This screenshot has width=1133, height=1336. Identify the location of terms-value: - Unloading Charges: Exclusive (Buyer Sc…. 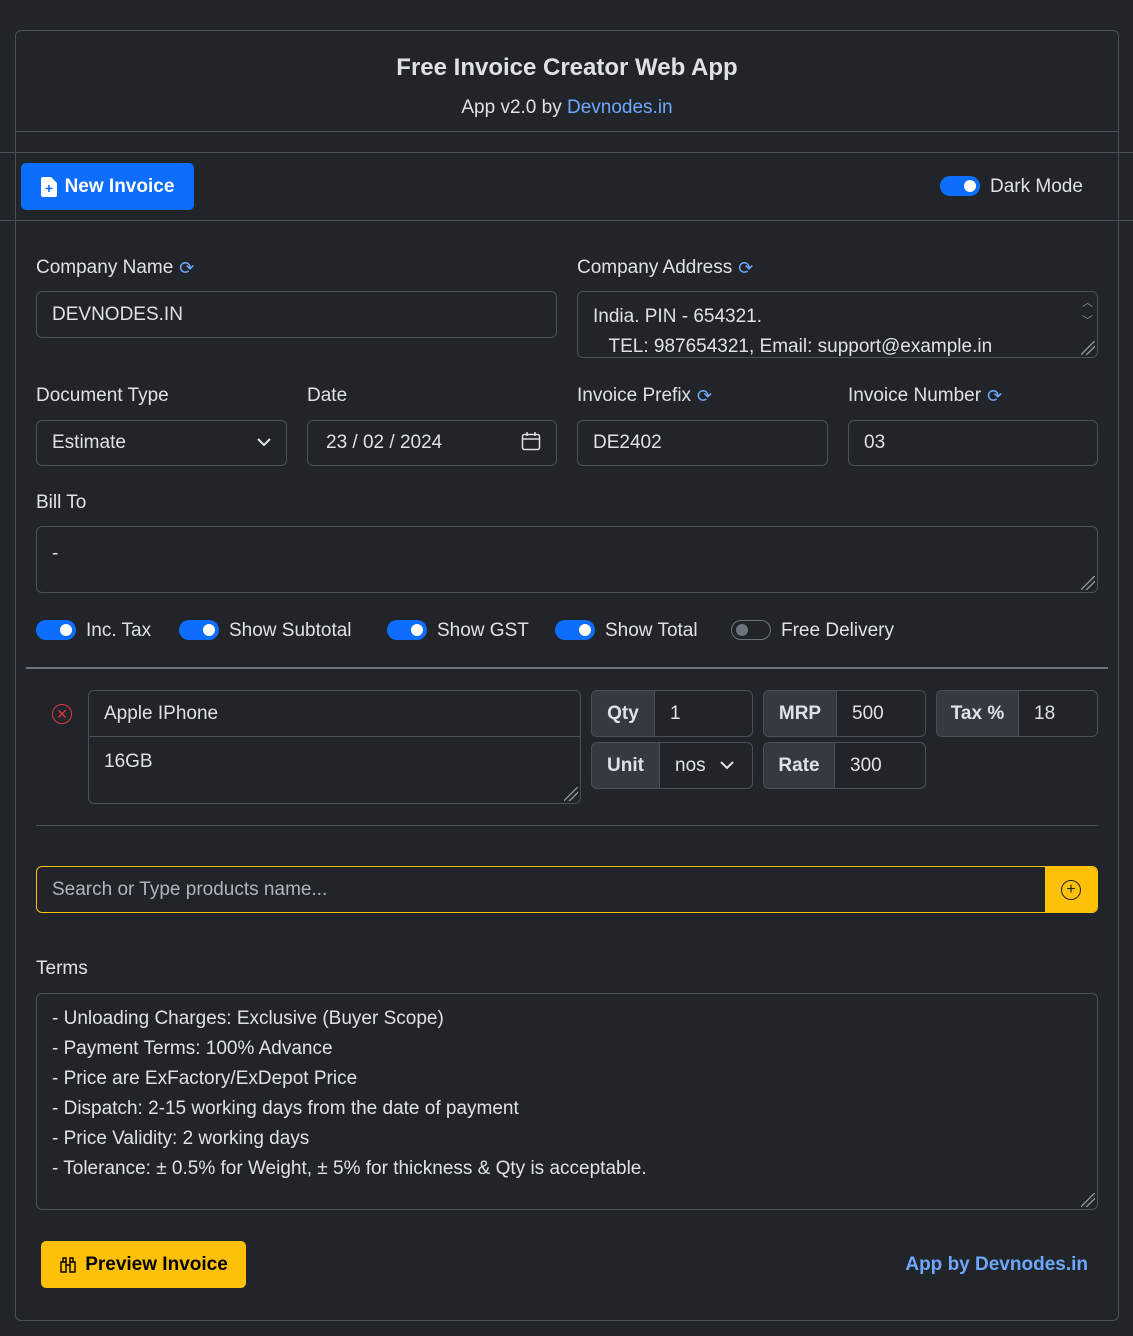
(349, 1093).